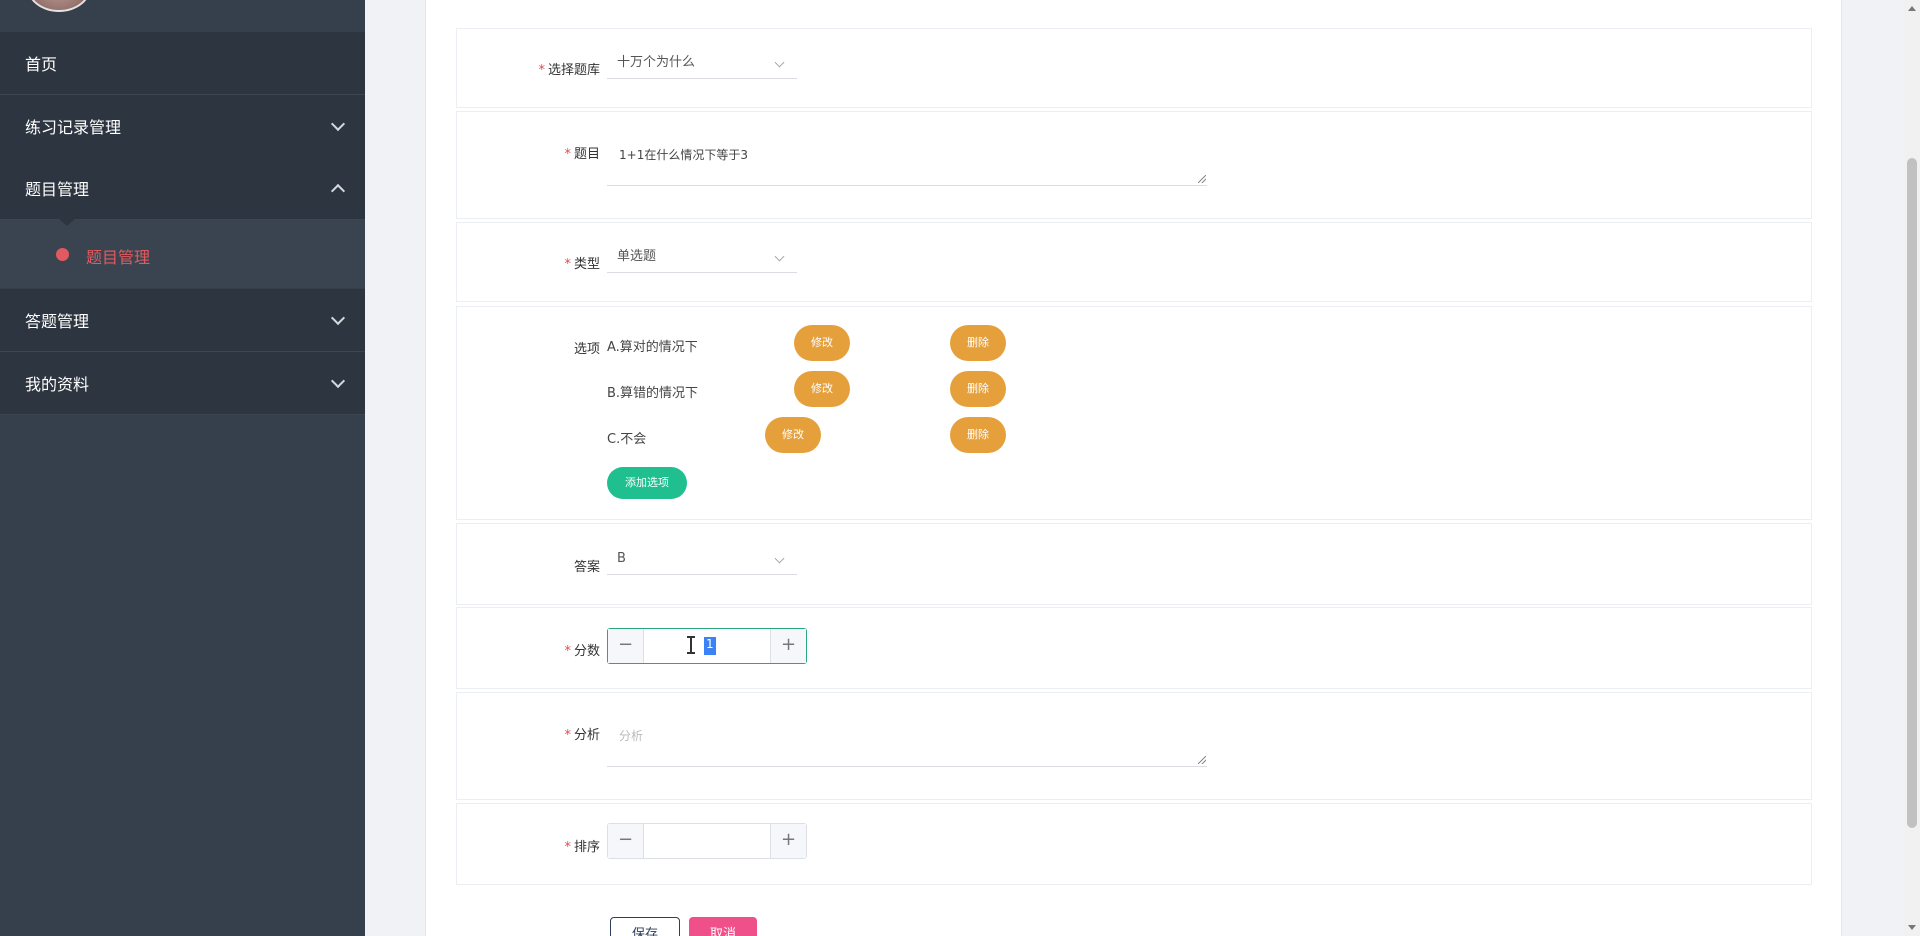  I want to click on analysis-label: * 分析, so click(582, 735).